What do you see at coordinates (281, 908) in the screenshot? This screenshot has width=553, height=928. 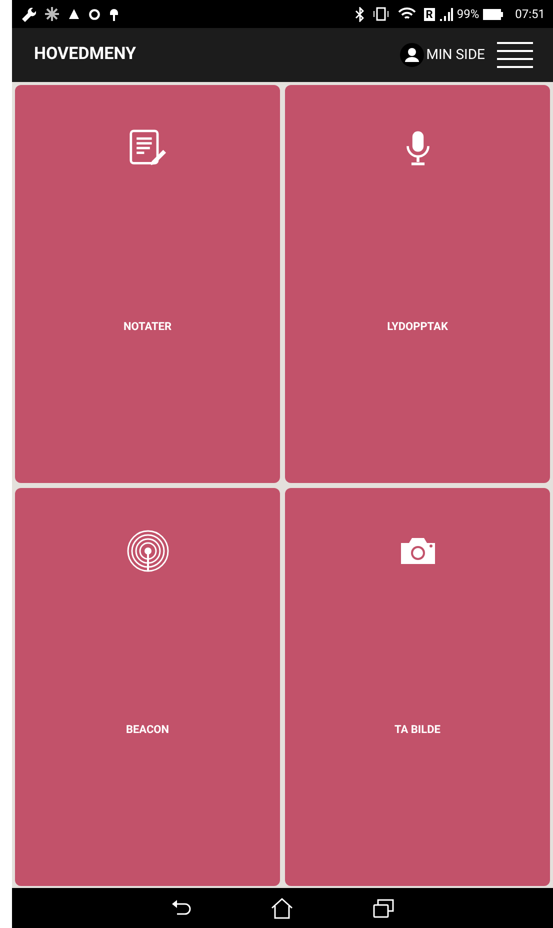 I see `home-icon` at bounding box center [281, 908].